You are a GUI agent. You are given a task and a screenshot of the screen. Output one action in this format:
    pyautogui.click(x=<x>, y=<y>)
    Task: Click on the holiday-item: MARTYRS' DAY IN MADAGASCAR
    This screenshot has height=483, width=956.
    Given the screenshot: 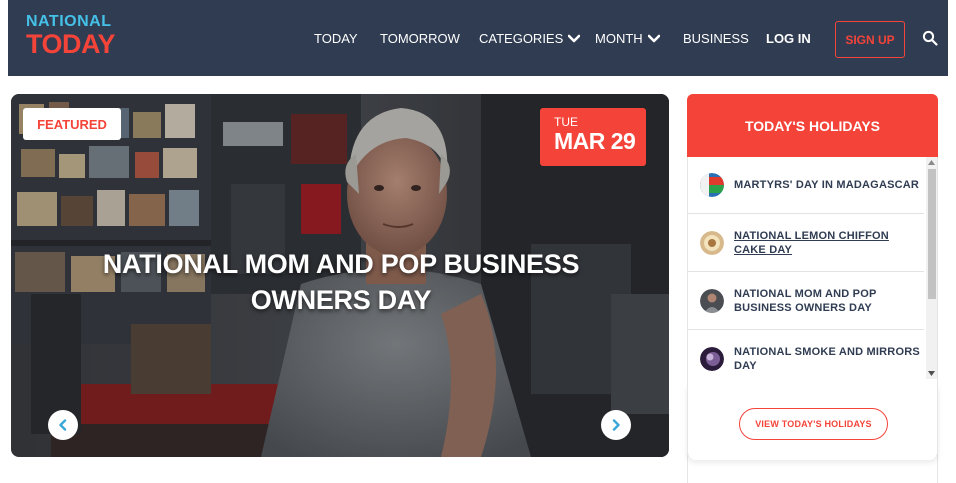 What is the action you would take?
    pyautogui.click(x=806, y=185)
    